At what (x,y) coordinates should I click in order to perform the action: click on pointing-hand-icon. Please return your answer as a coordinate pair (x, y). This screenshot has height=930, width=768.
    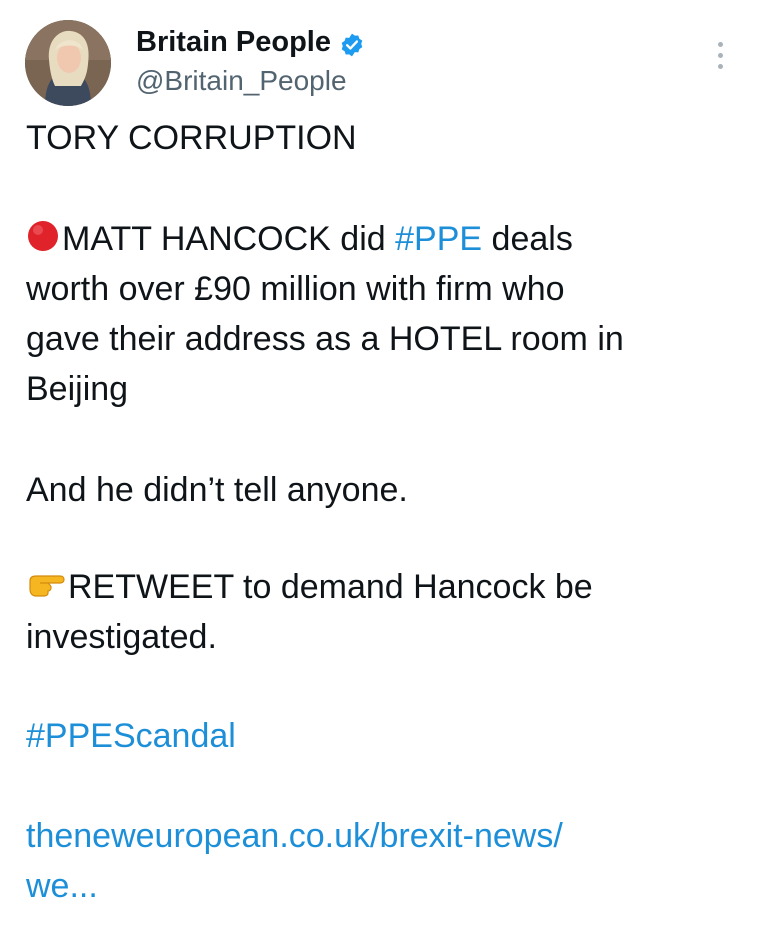
    Looking at the image, I should click on (46, 590).